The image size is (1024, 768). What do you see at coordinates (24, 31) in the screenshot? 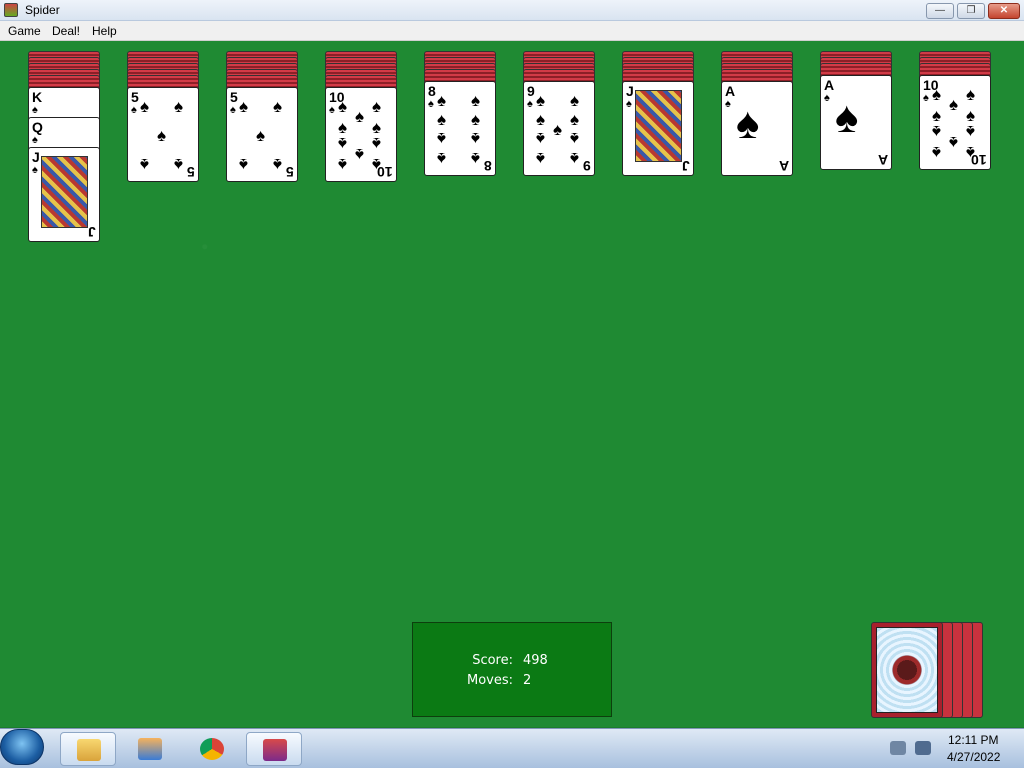
I see `menu-game: Game` at bounding box center [24, 31].